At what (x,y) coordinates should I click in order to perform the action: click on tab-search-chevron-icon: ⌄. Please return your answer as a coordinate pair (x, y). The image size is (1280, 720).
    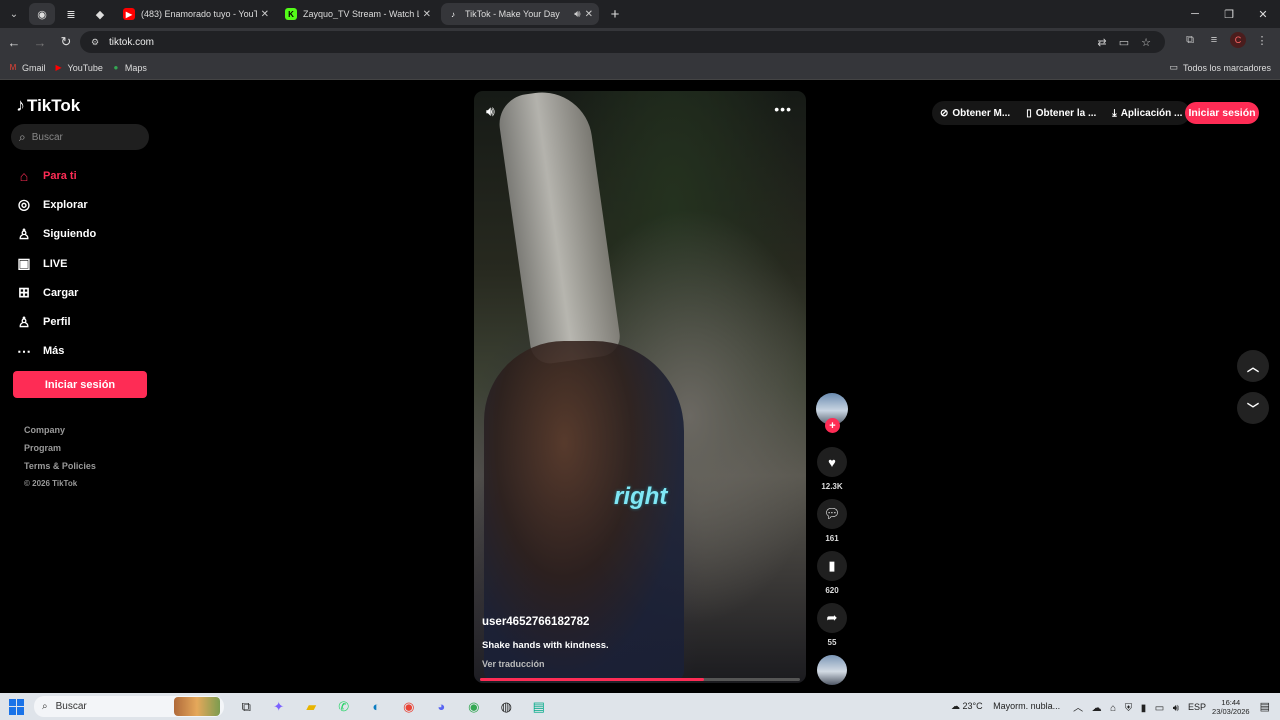
    Looking at the image, I should click on (14, 14).